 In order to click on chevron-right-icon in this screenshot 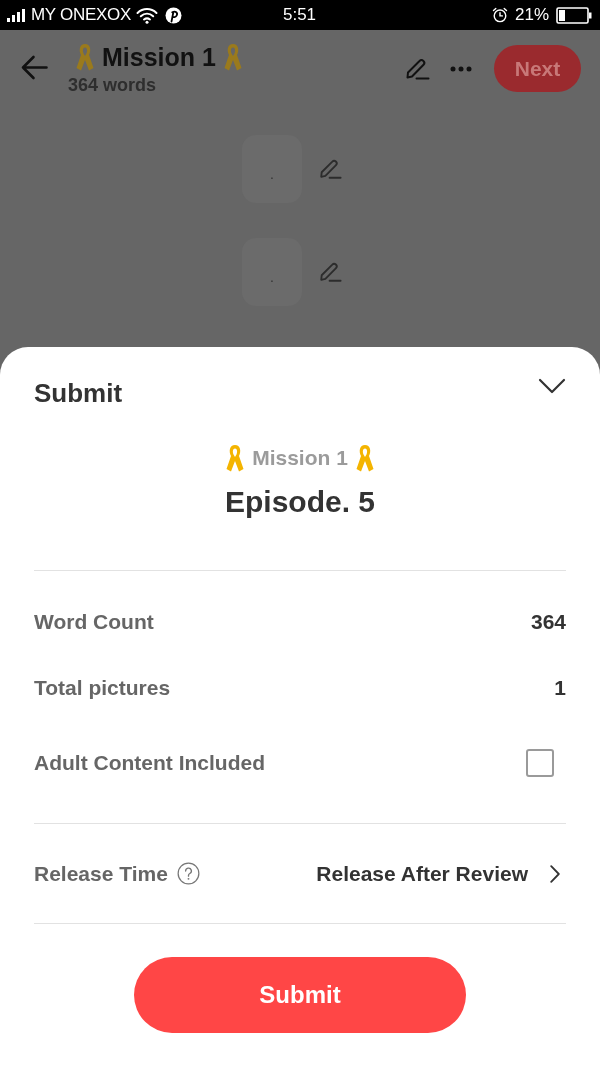, I will do `click(555, 873)`.